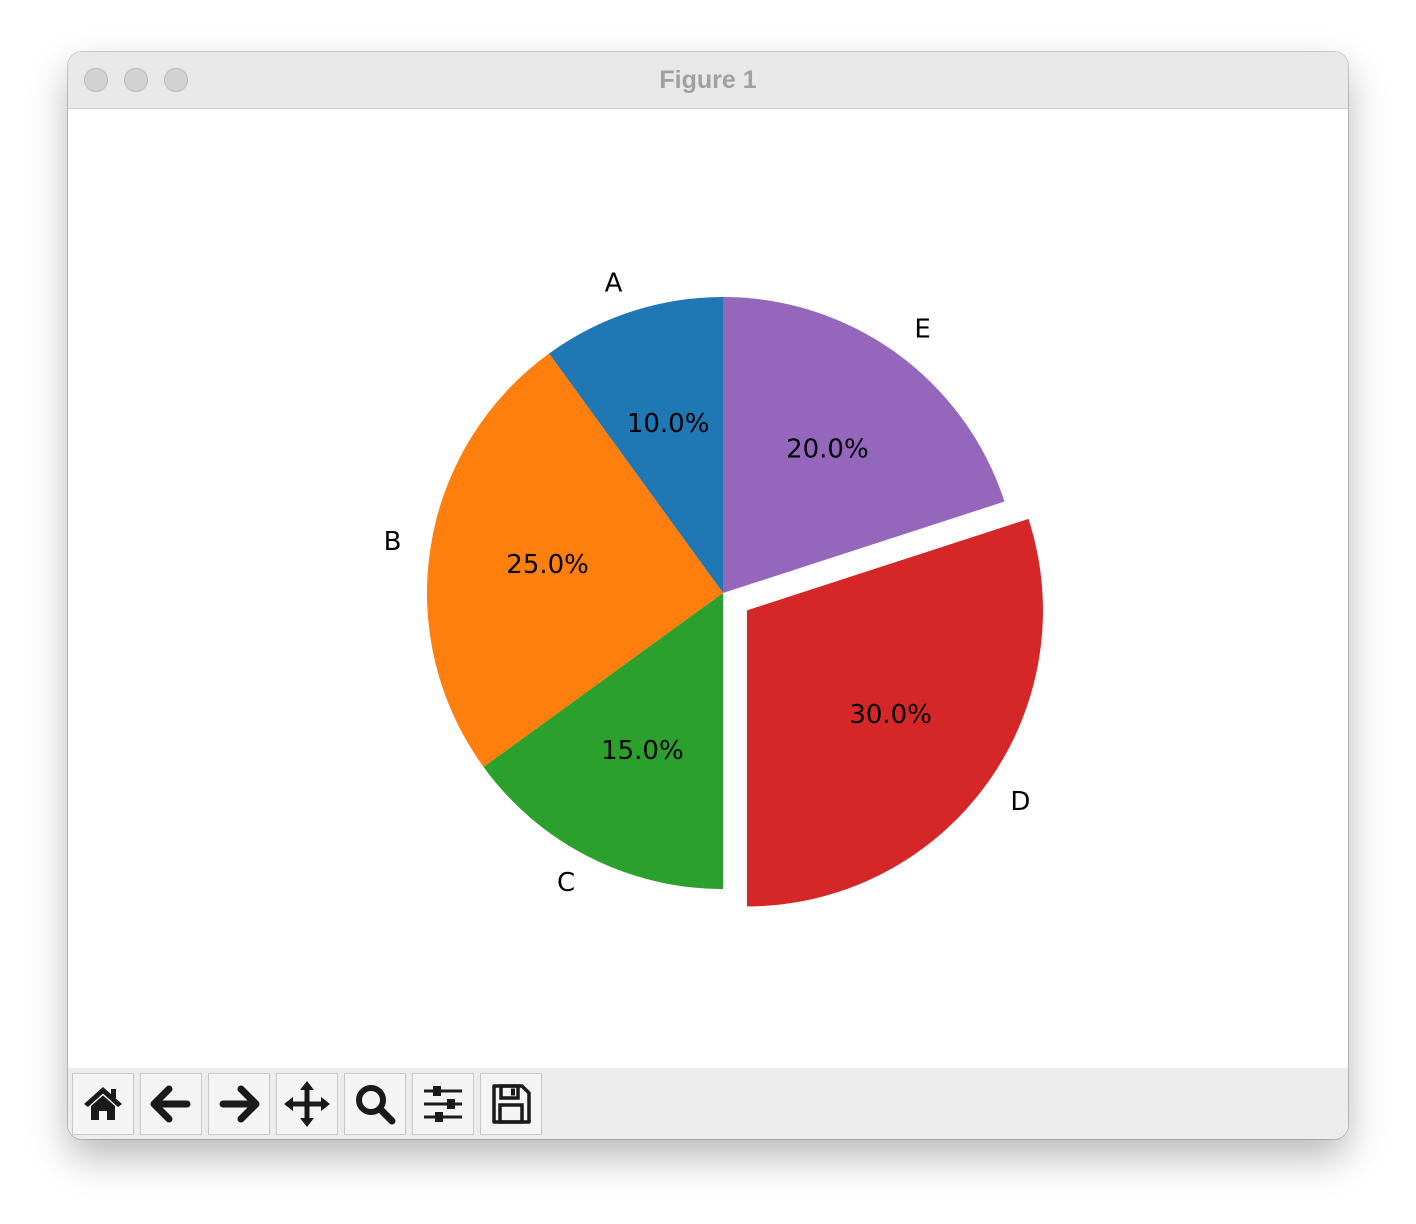  I want to click on sliders-icon, so click(443, 1104).